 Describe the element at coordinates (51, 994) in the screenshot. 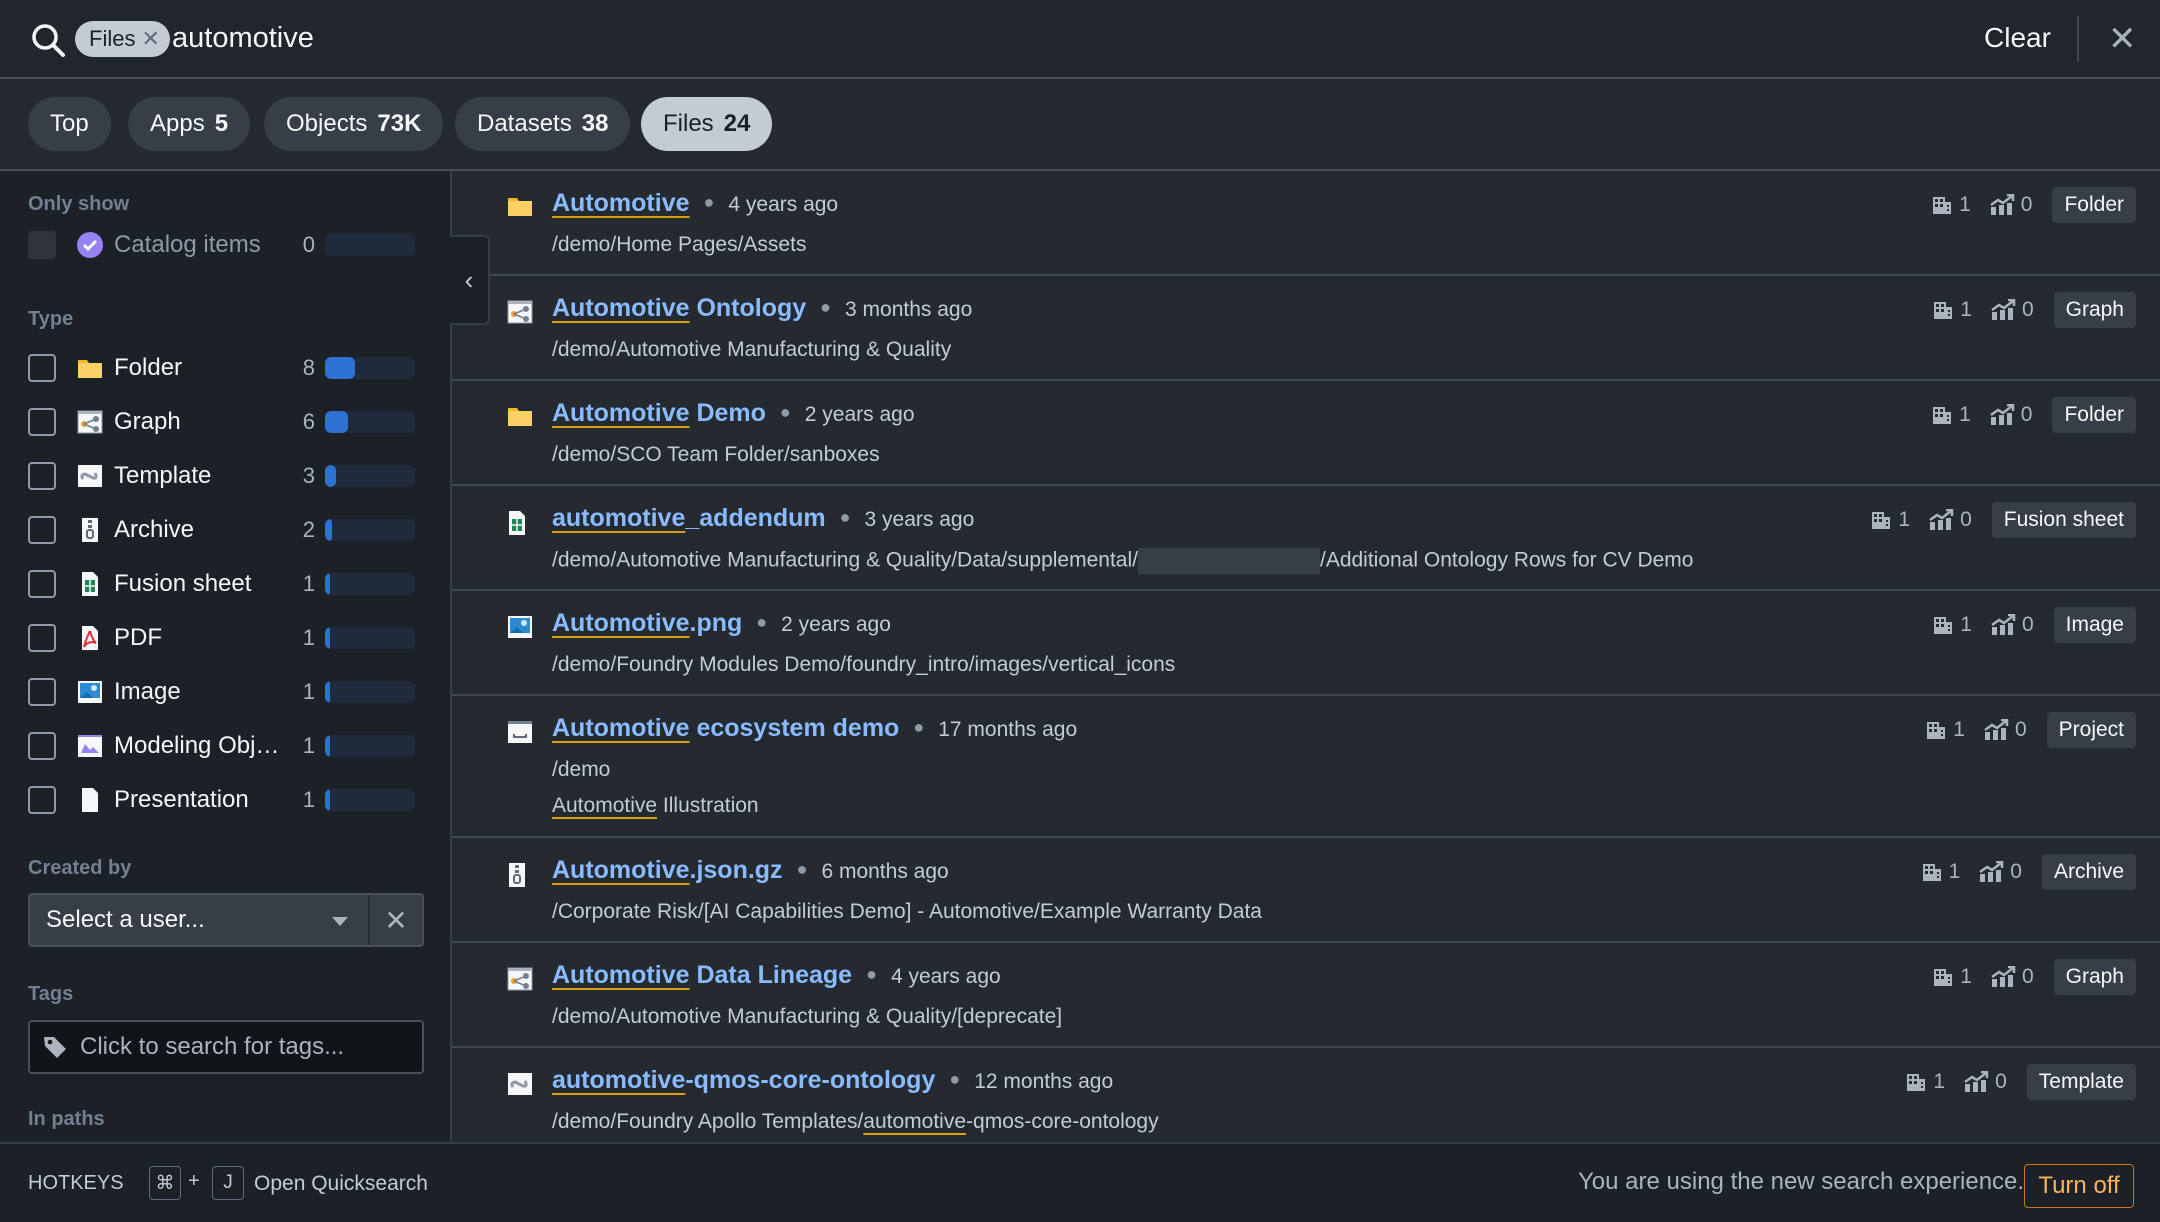

I see `tags-label: Tags` at that location.